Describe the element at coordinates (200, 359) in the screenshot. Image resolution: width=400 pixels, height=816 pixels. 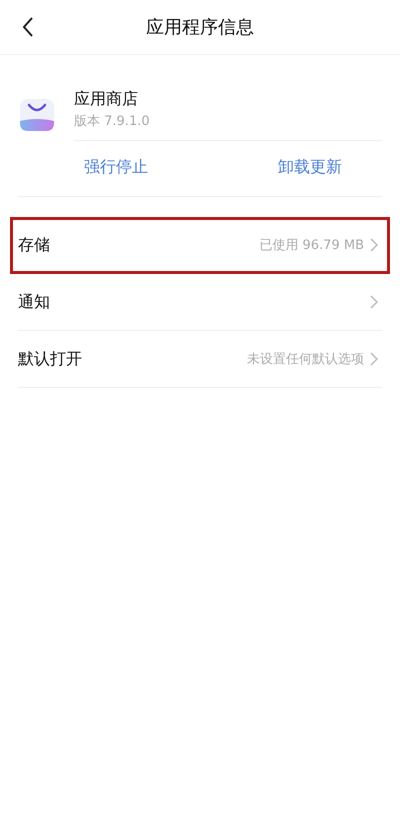
I see `setting-row: 默认打开 未设置任何默认选项` at that location.